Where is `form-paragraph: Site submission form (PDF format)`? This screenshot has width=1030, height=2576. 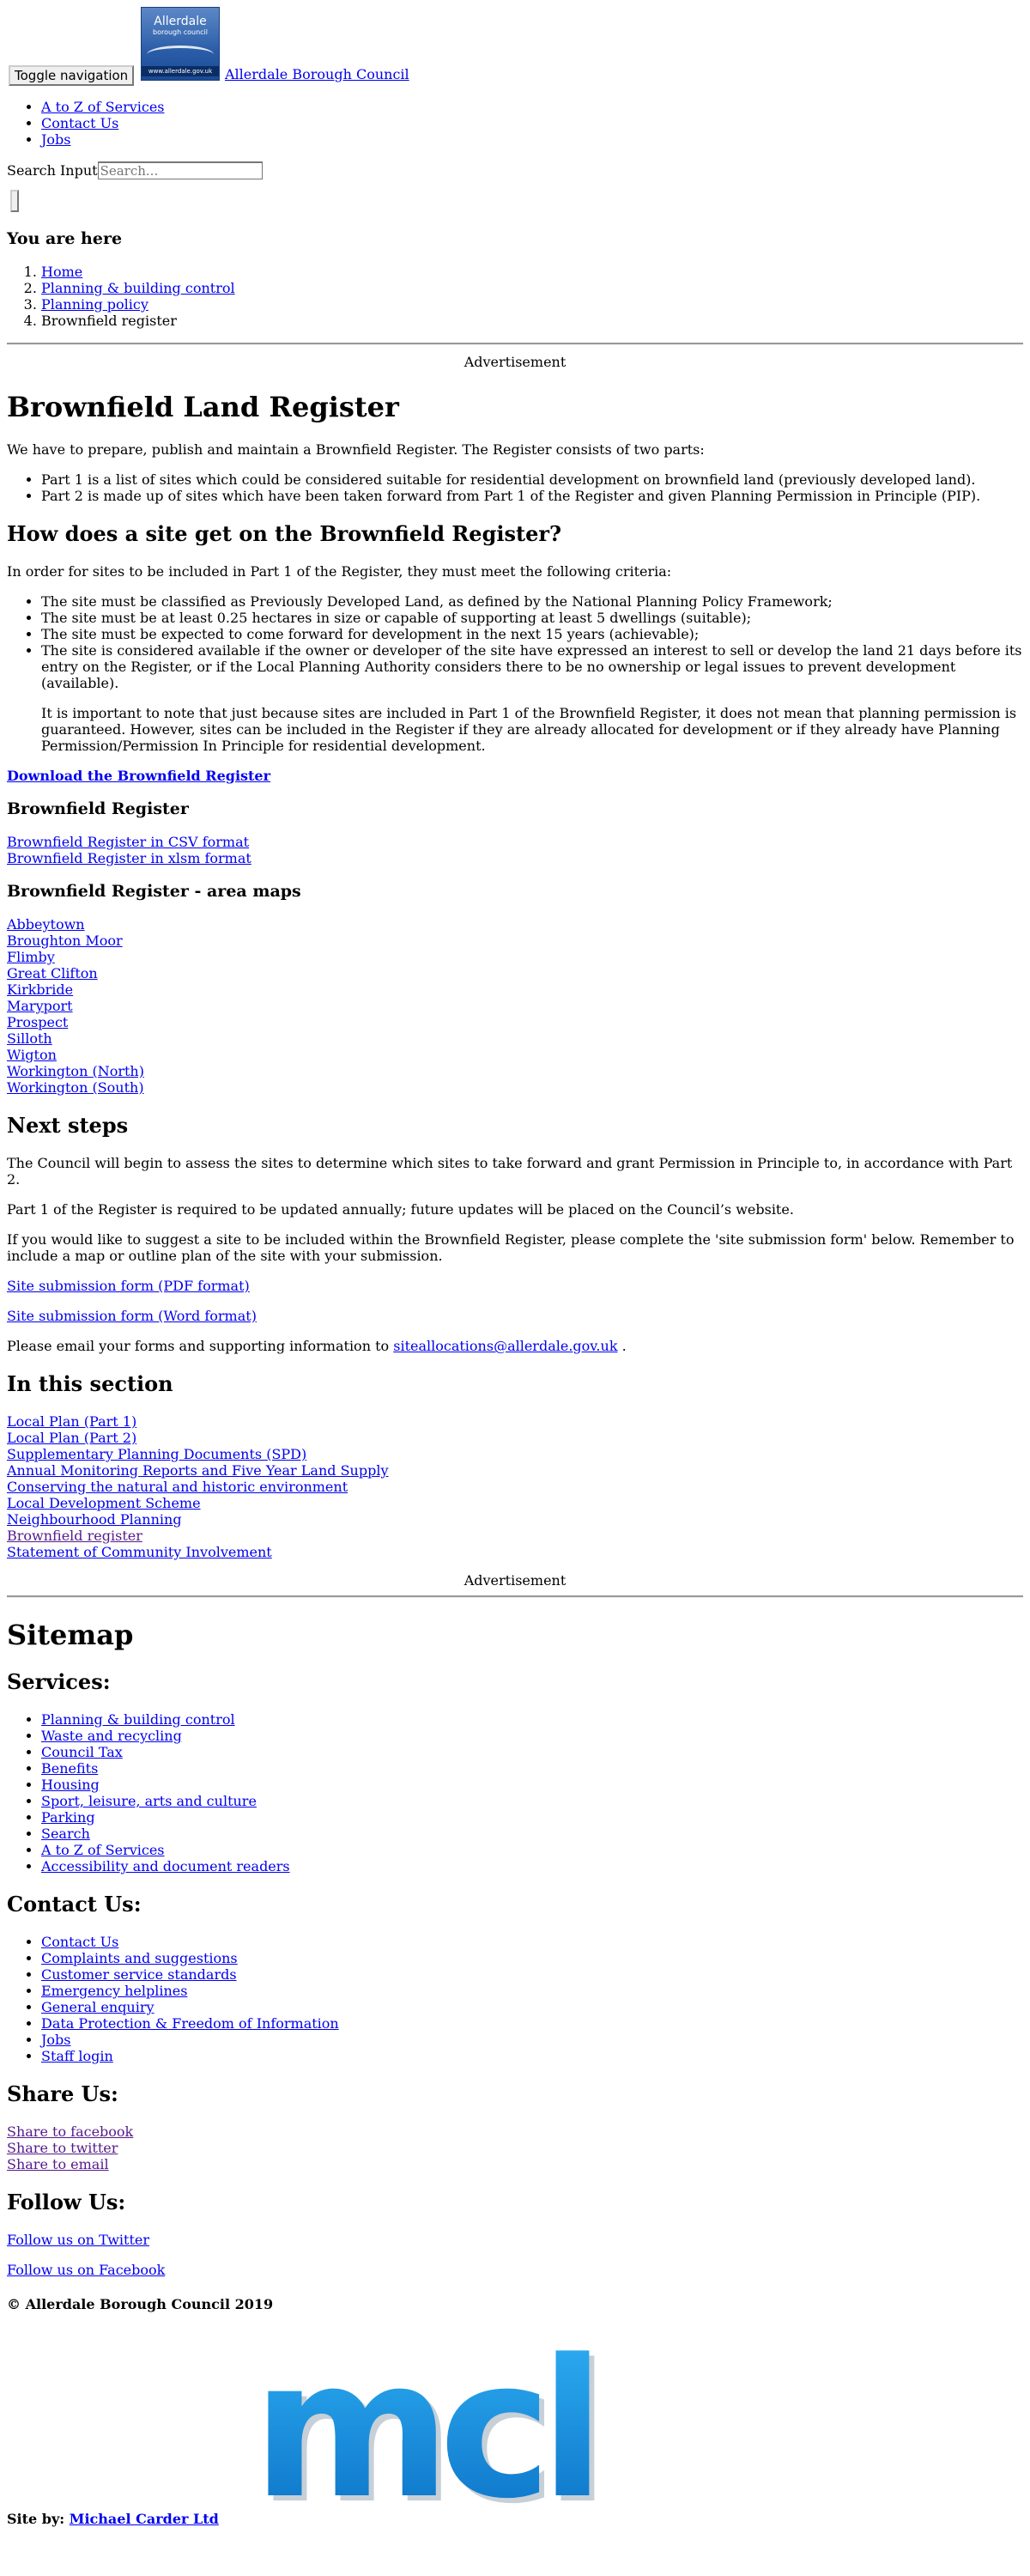
form-paragraph: Site submission form (PDF format) is located at coordinates (515, 1286).